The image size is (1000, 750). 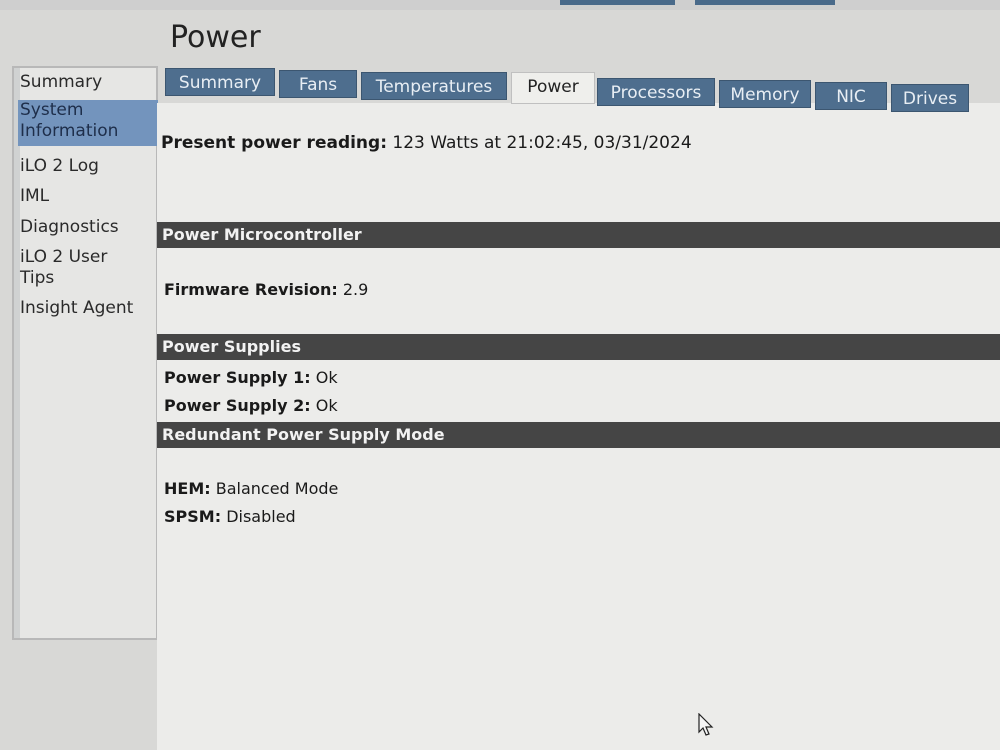 What do you see at coordinates (578, 347) in the screenshot?
I see `section-header-power-supplies: Power Supplies` at bounding box center [578, 347].